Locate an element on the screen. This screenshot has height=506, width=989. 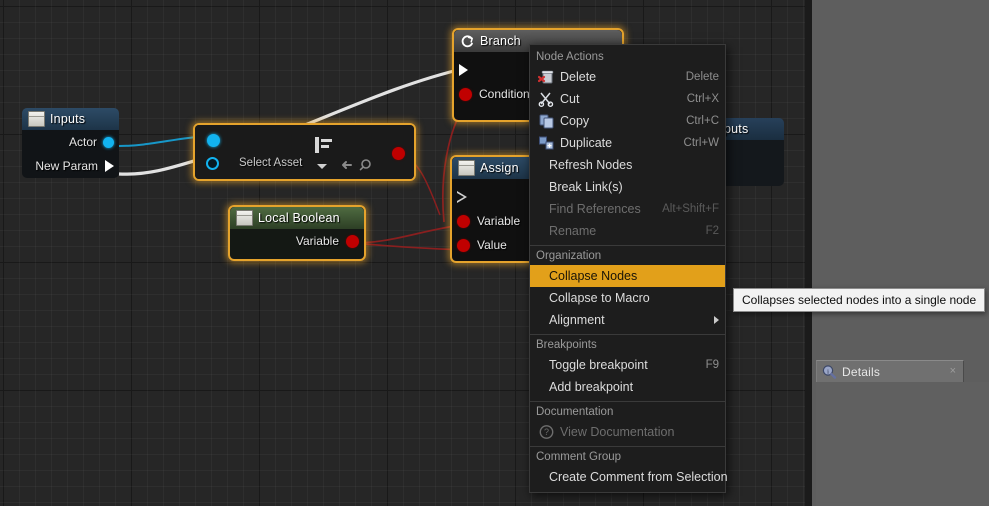
menu-item-label: Rename is located at coordinates (573, 231).